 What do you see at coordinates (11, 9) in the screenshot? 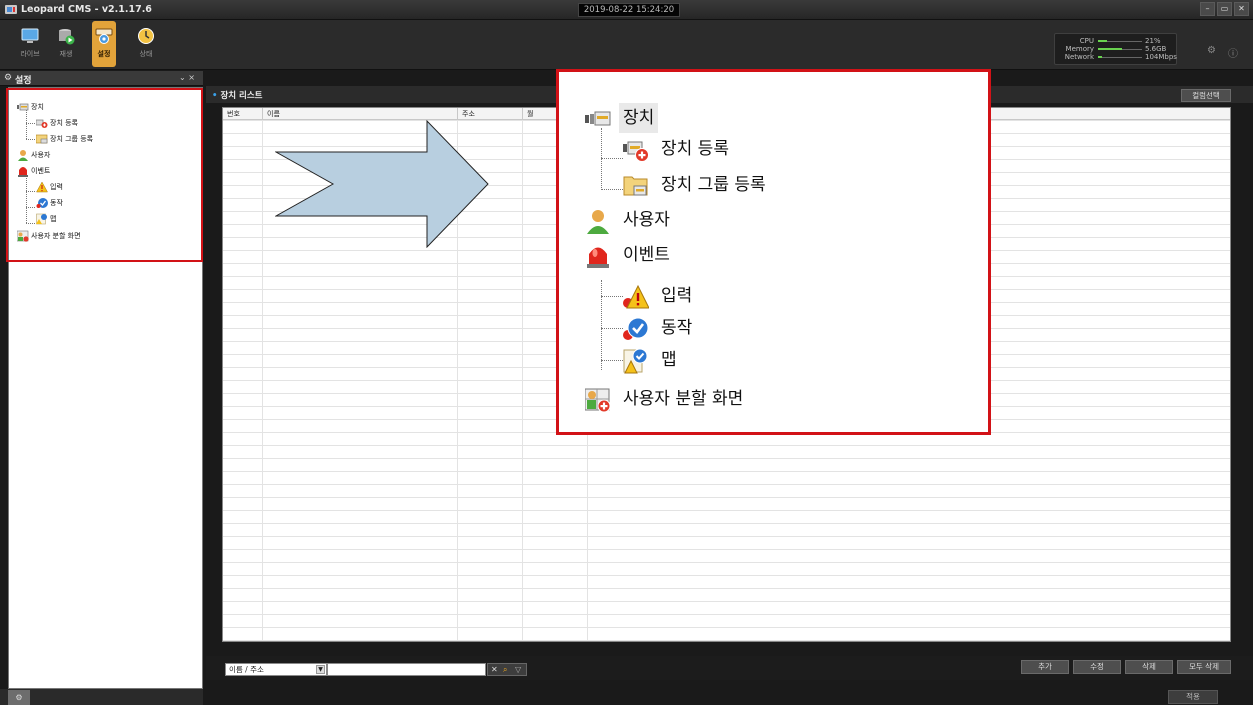
I see `app-logo-icon` at bounding box center [11, 9].